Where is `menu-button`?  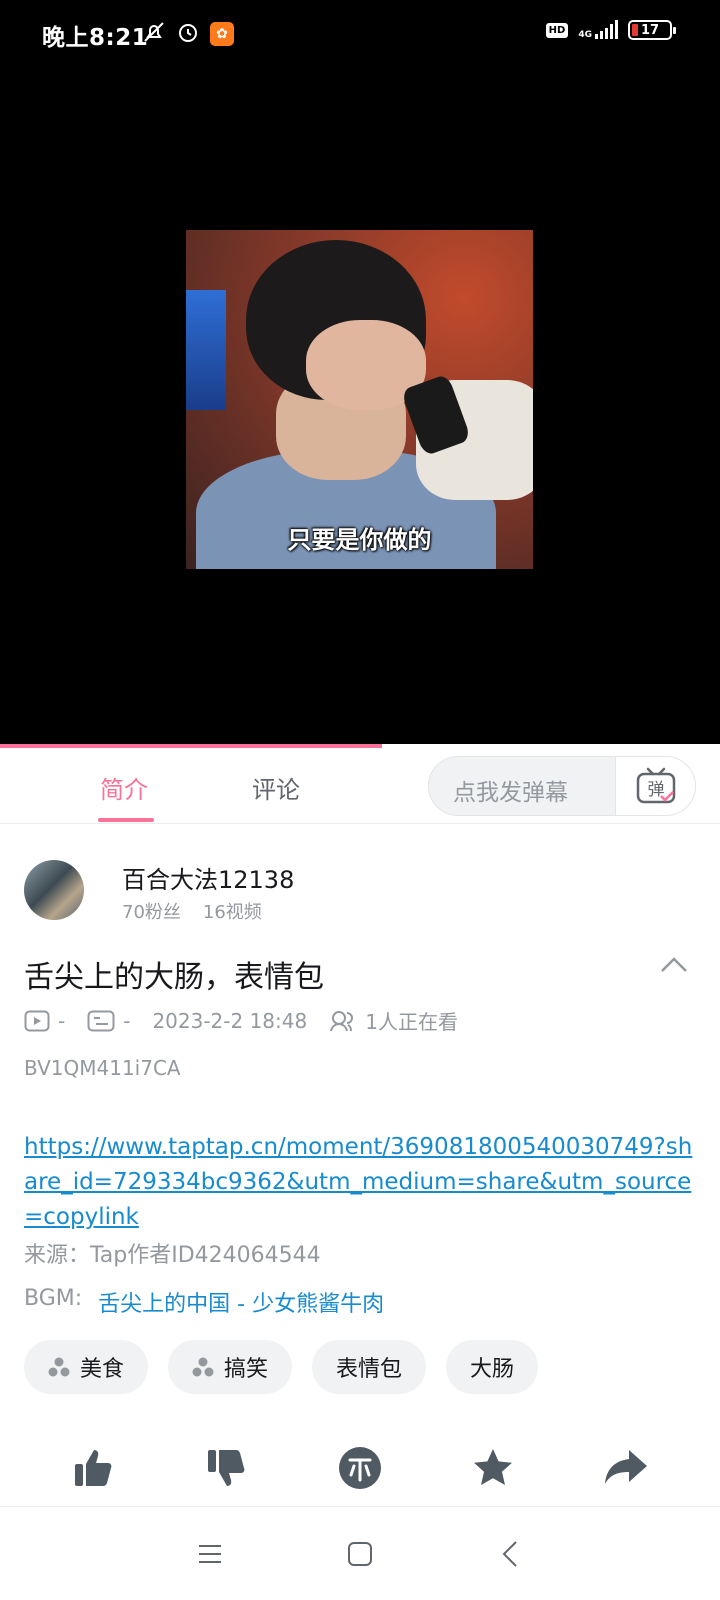
menu-button is located at coordinates (210, 1554).